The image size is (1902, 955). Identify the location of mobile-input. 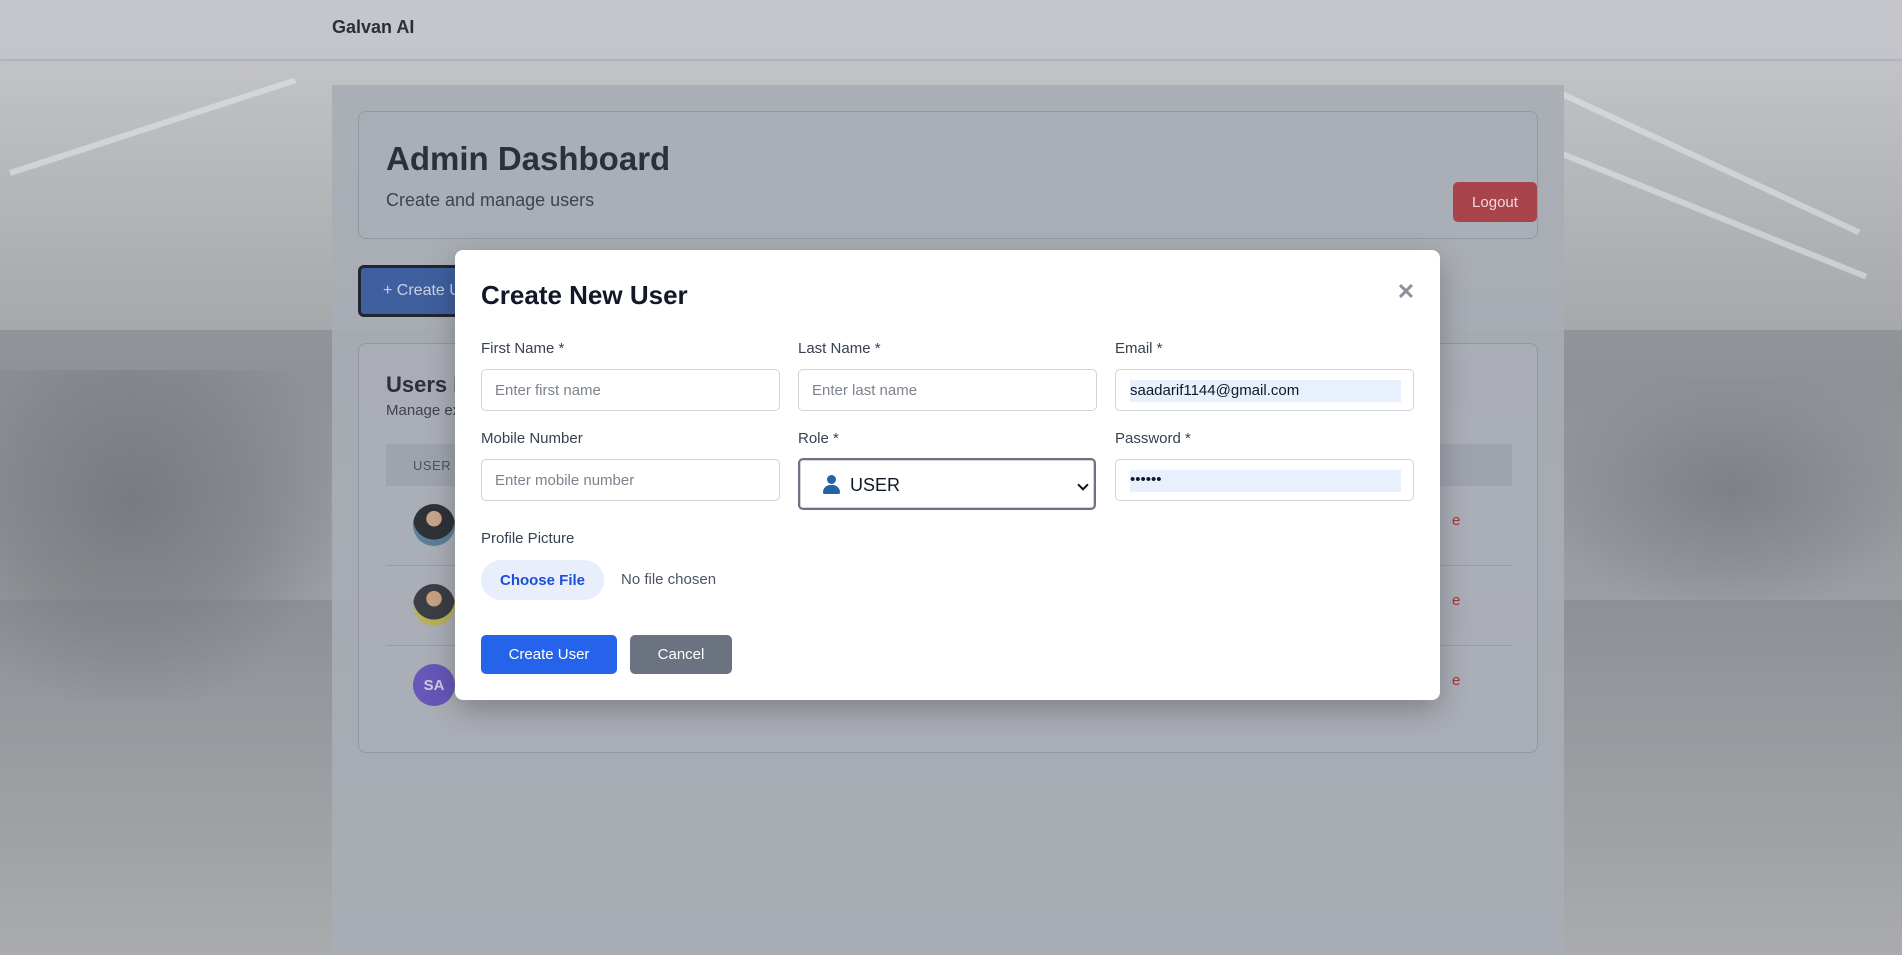
(630, 480).